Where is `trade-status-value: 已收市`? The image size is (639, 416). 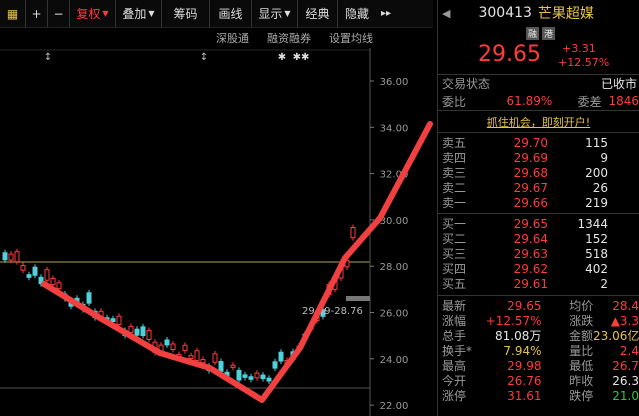 trade-status-value: 已收市 is located at coordinates (618, 84).